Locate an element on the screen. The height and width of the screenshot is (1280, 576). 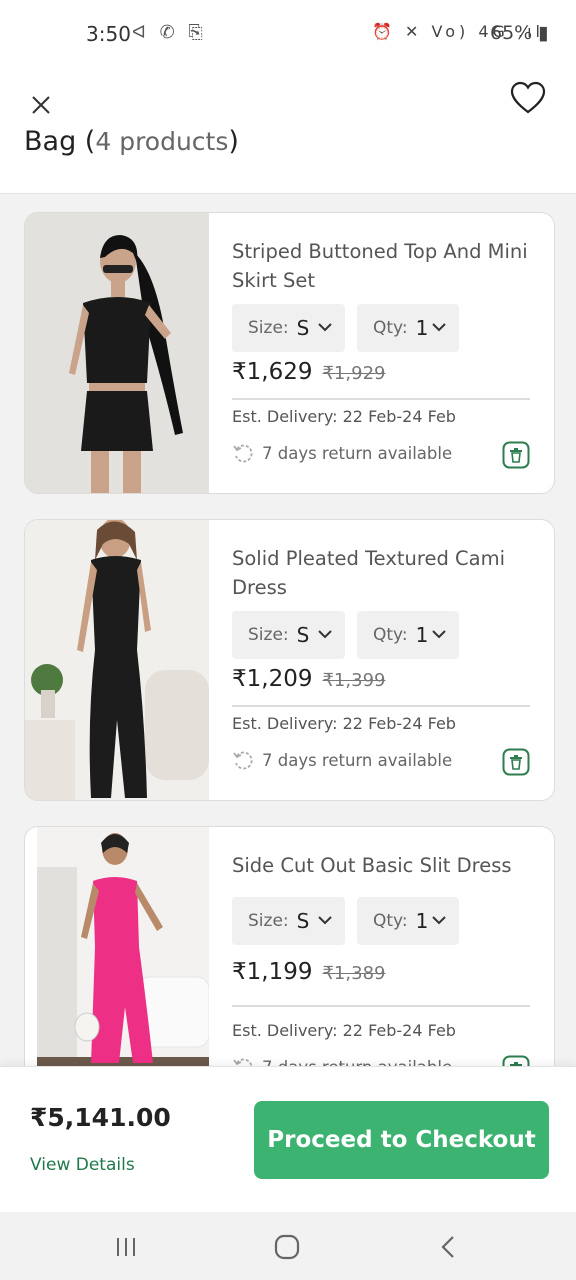
price-row: ₹1,629 ₹1,929 is located at coordinates (308, 372).